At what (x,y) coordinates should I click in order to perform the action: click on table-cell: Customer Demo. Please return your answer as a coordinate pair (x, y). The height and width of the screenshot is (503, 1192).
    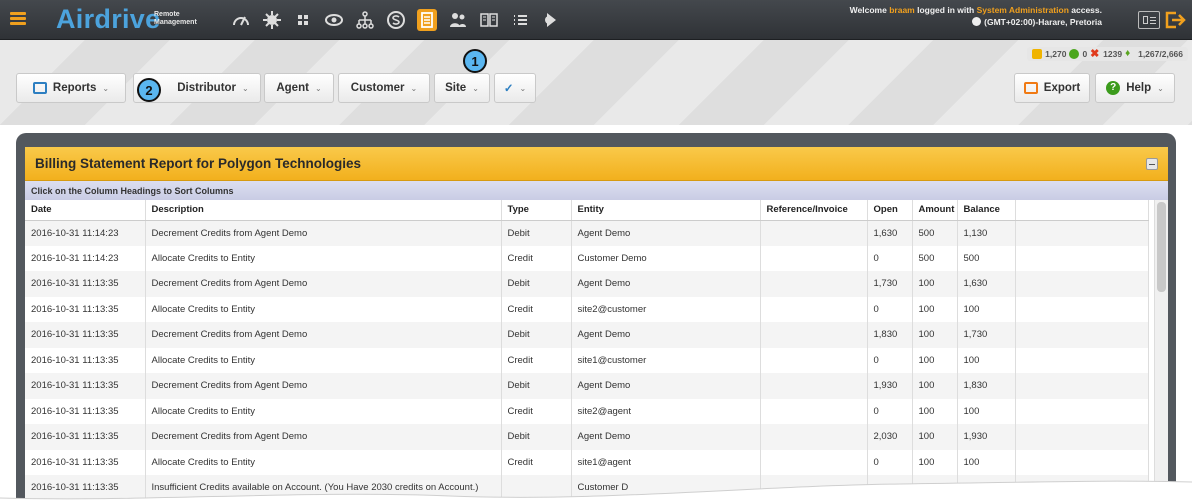
    Looking at the image, I should click on (666, 258).